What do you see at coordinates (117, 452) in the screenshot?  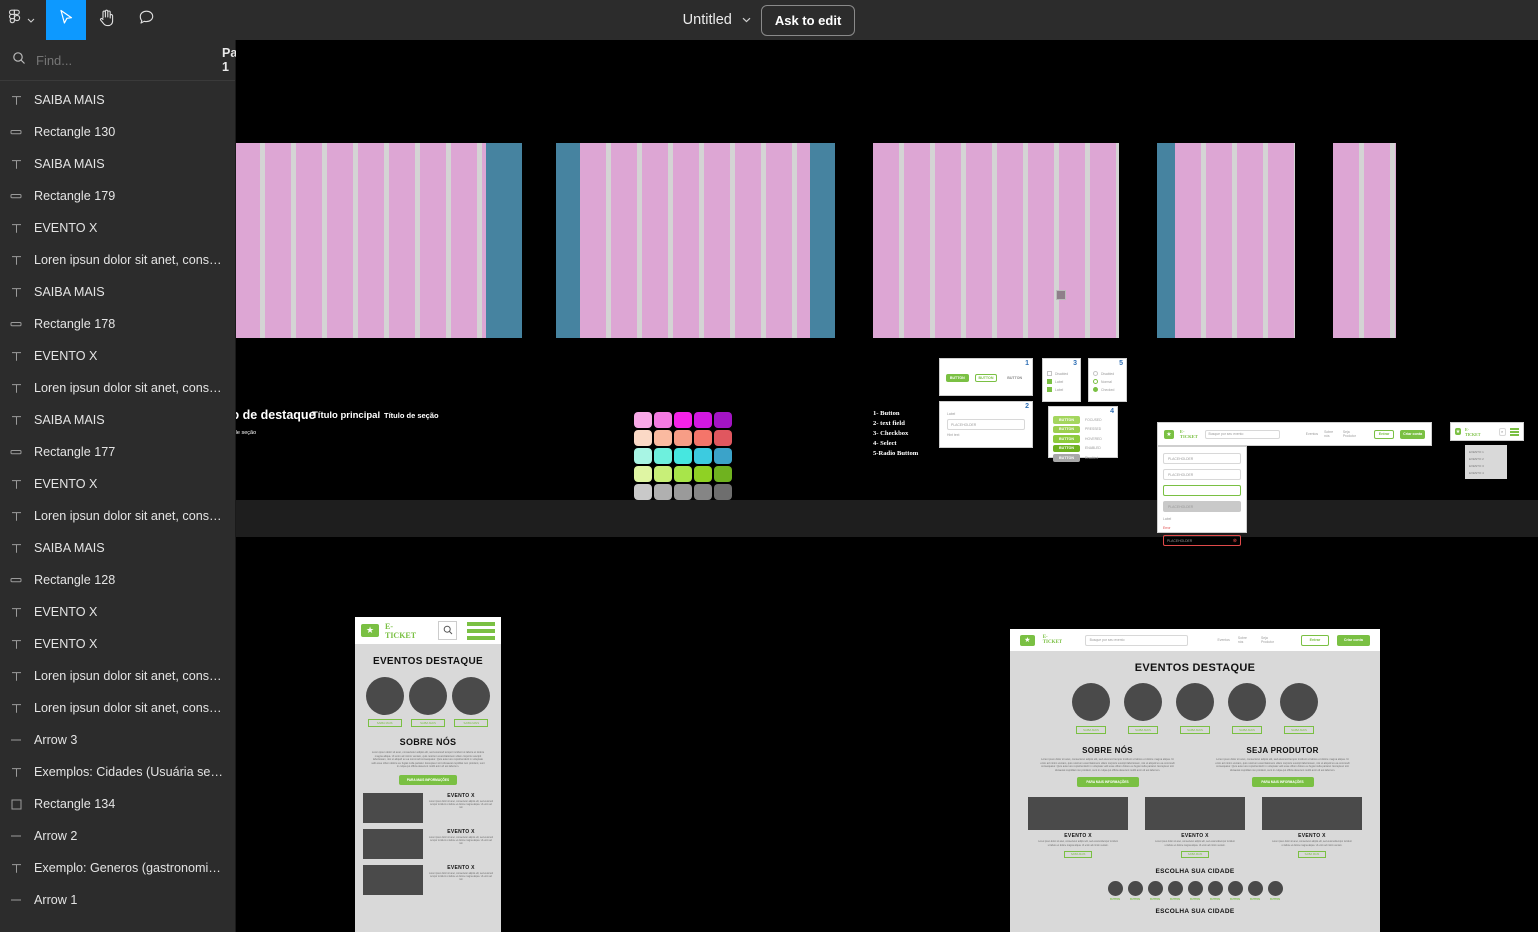 I see `layer-item: Rectangle 177` at bounding box center [117, 452].